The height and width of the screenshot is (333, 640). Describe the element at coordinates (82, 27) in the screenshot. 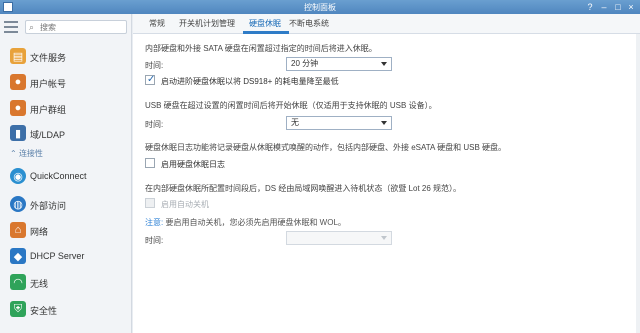

I see `search-input` at that location.